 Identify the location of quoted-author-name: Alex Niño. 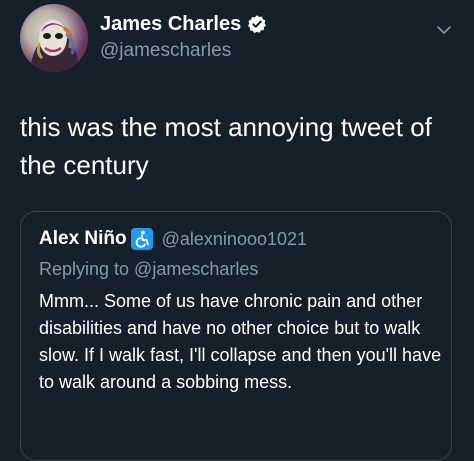
(83, 239).